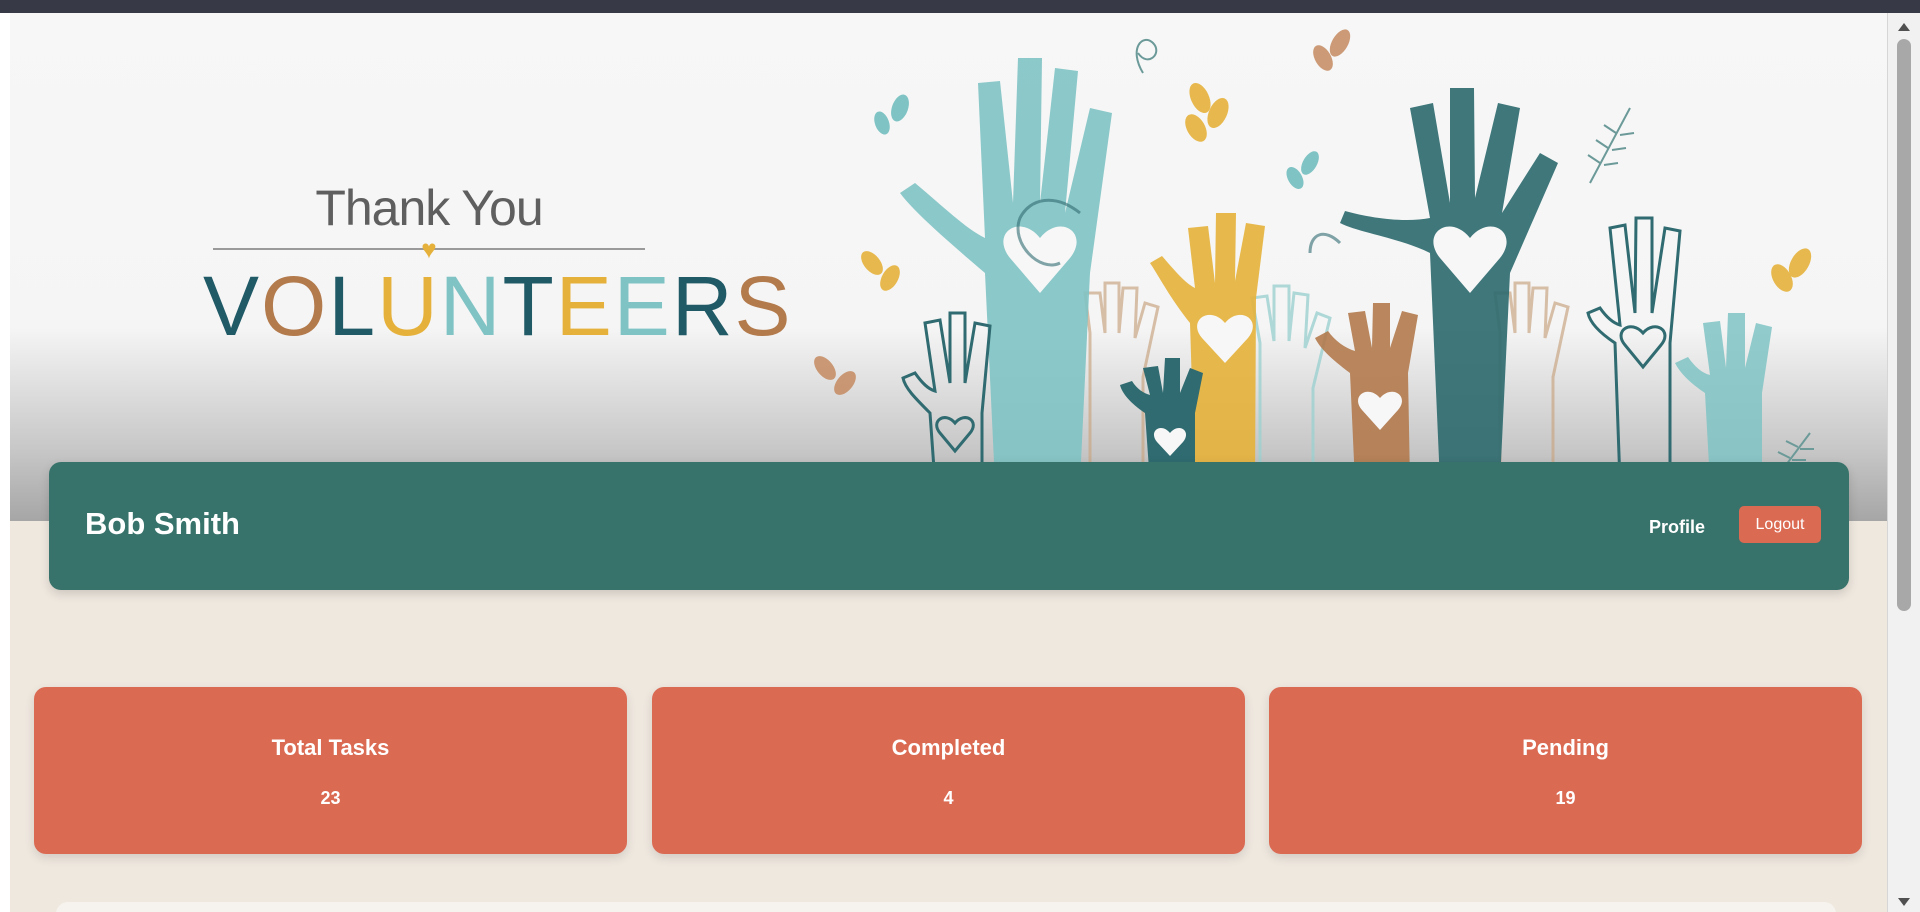  I want to click on stat-value: 23, so click(330, 798).